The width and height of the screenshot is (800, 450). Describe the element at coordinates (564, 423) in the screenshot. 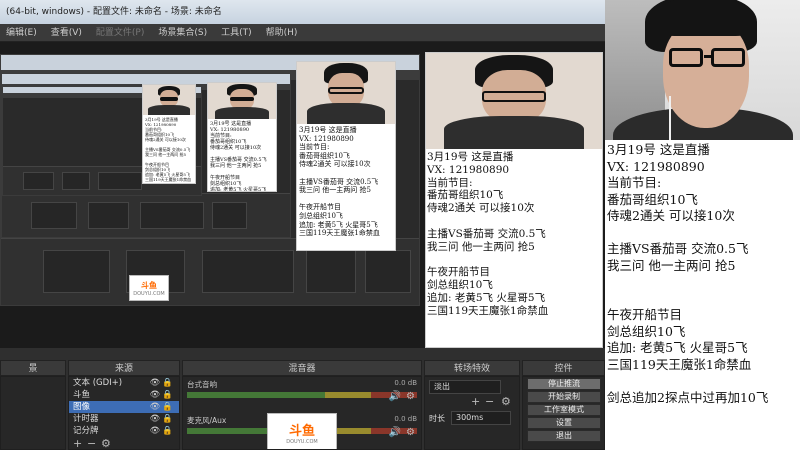

I see `settings-button: 设置` at that location.